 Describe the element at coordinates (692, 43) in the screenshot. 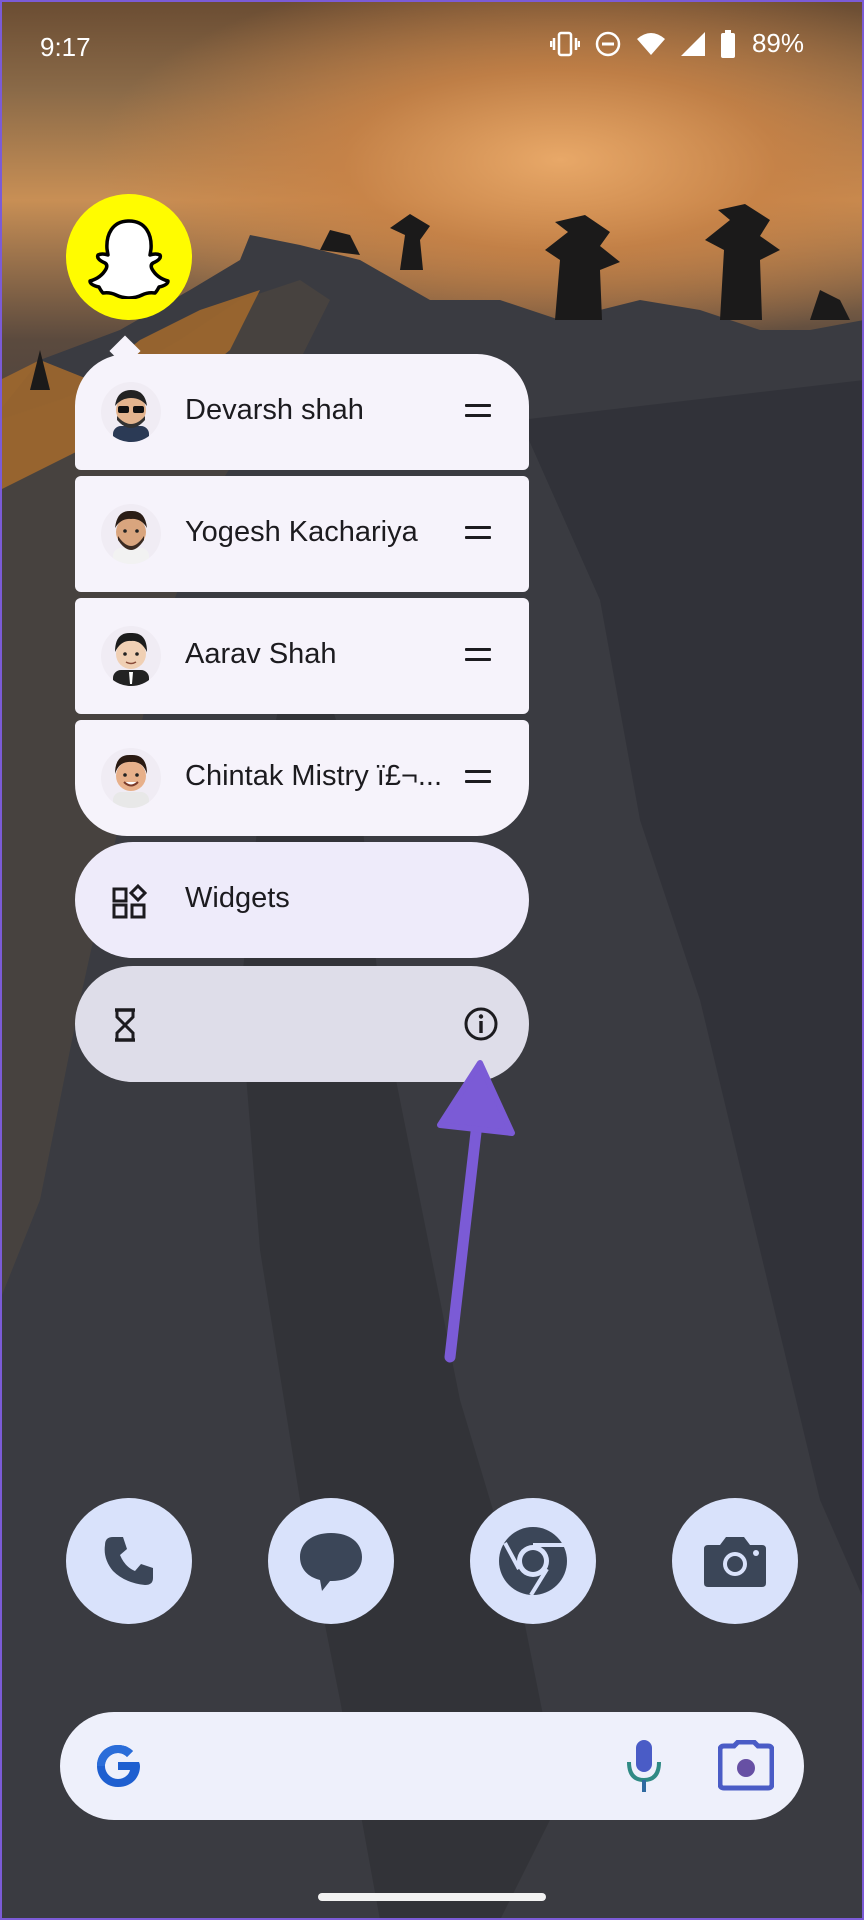

I see `cell-signal-icon` at that location.